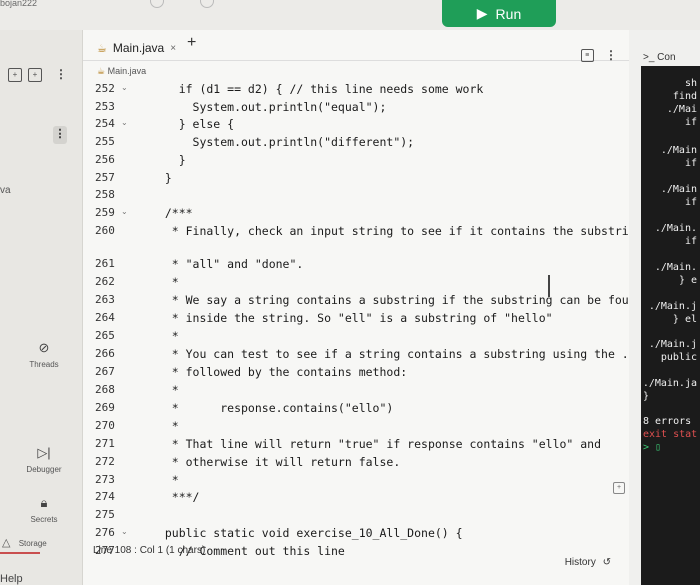 The width and height of the screenshot is (700, 585). I want to click on active-indicator, so click(20, 553).